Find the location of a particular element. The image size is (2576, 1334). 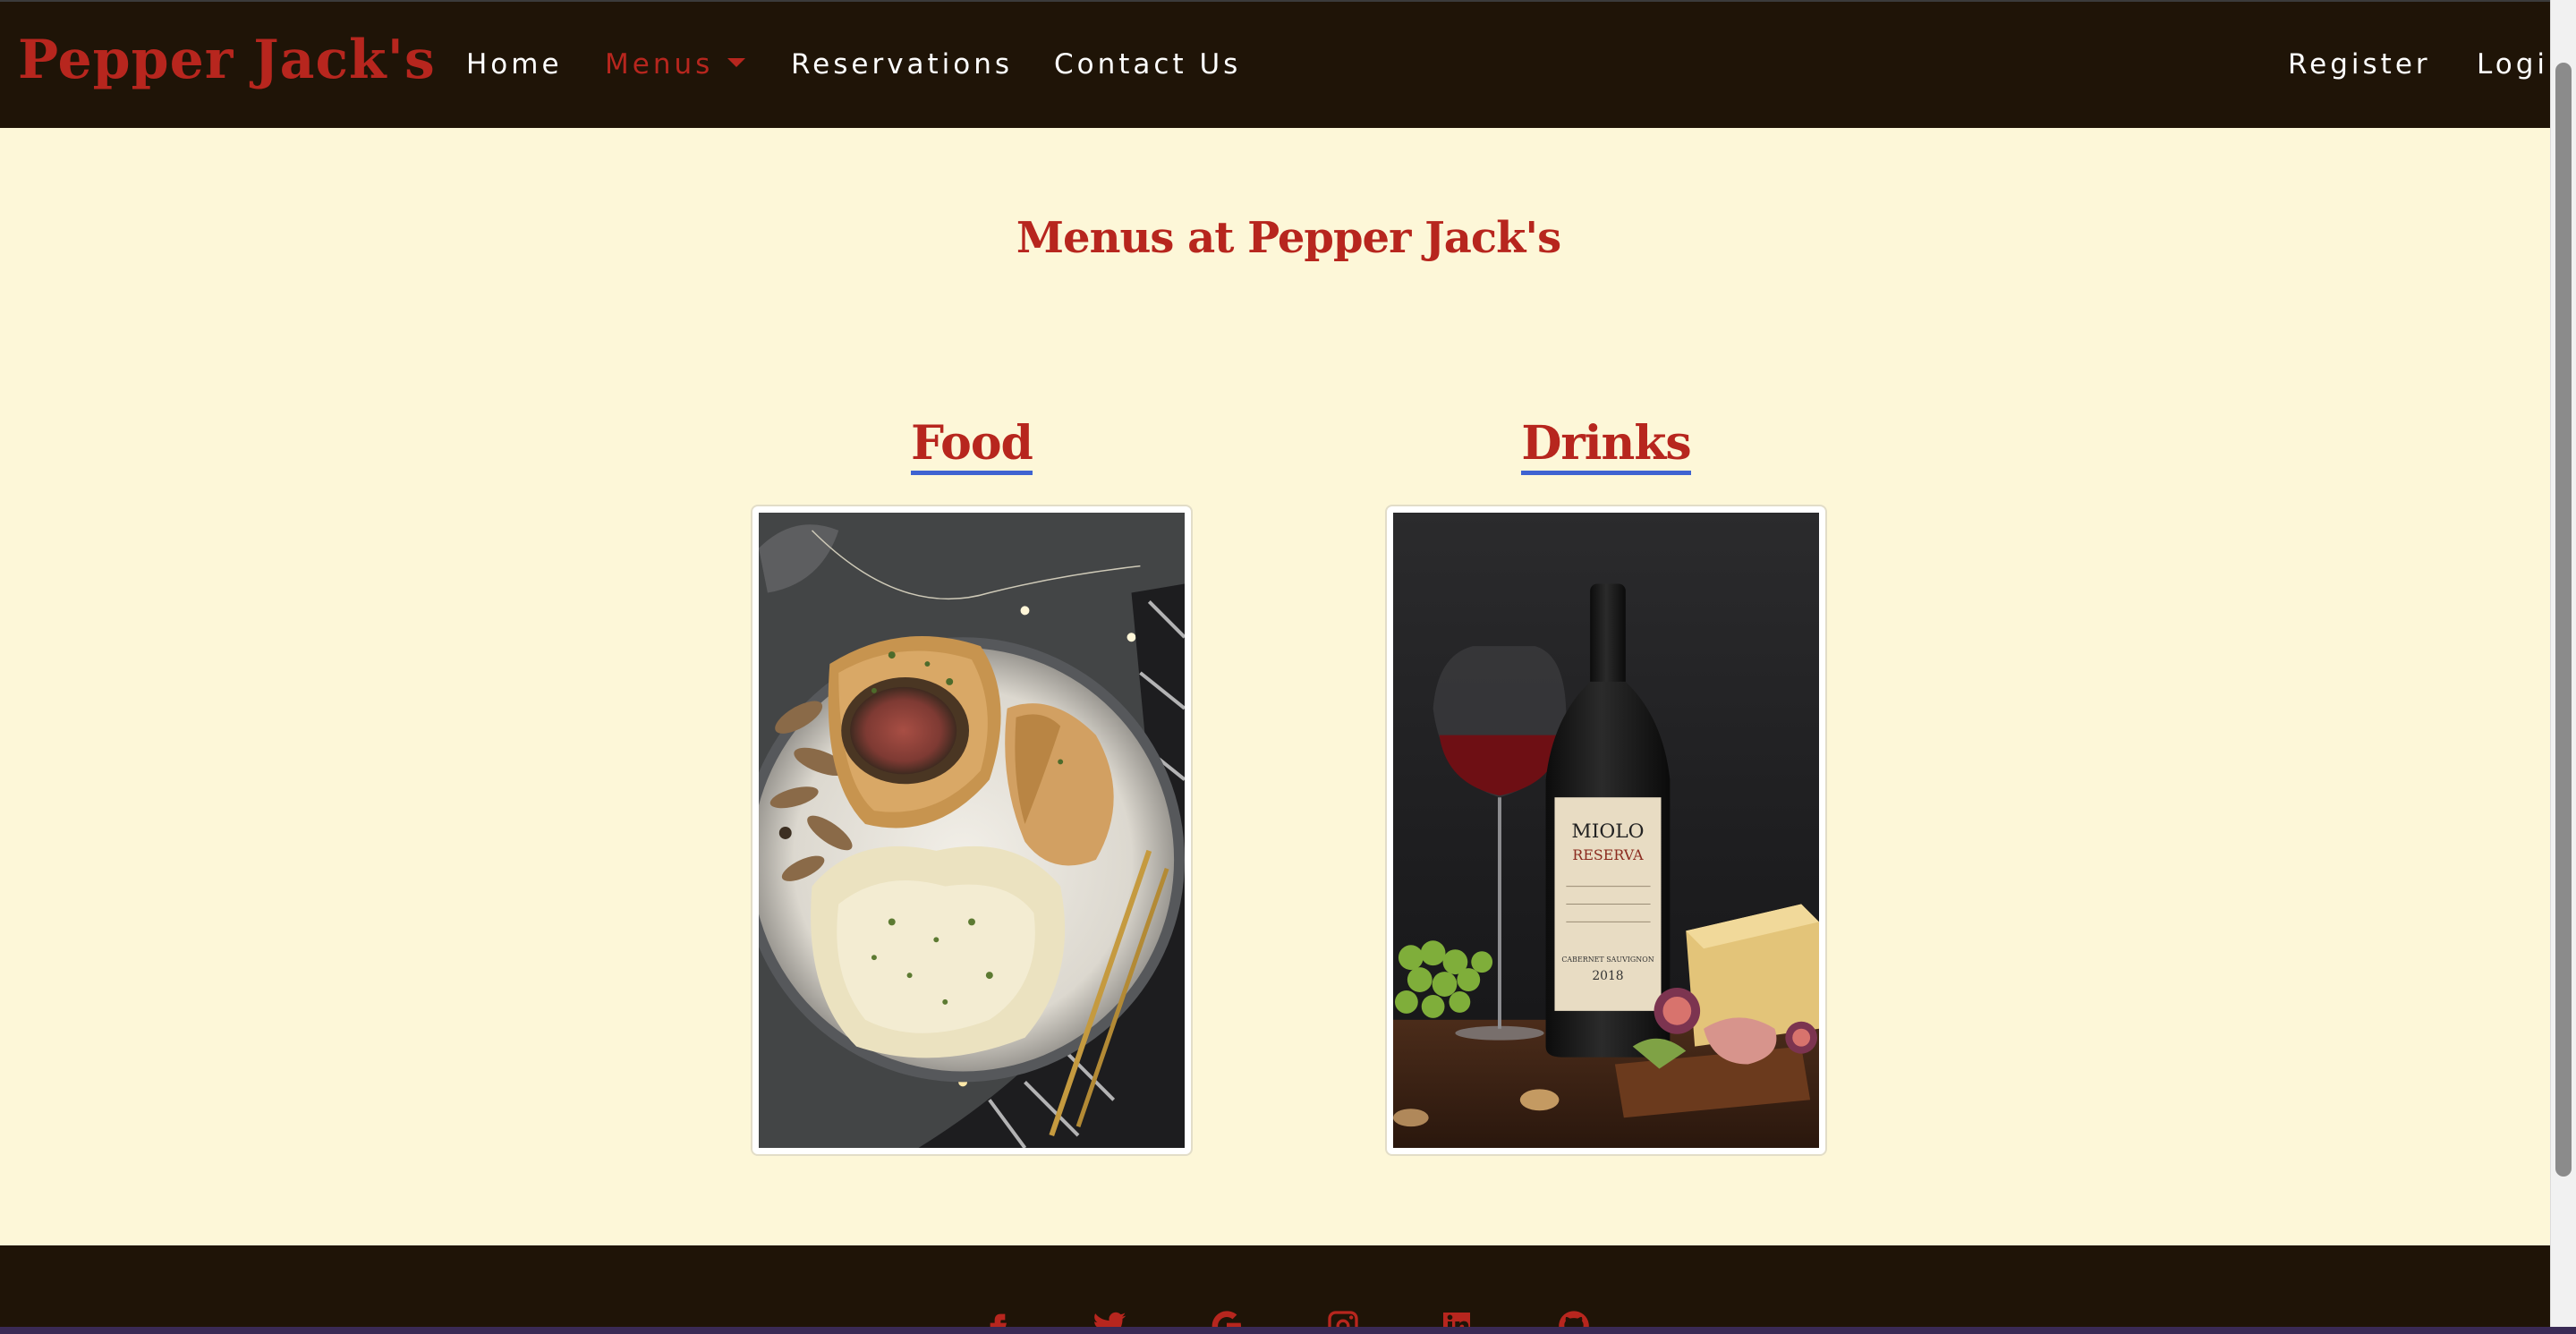

wine-label-line: RESERVA is located at coordinates (1608, 854).